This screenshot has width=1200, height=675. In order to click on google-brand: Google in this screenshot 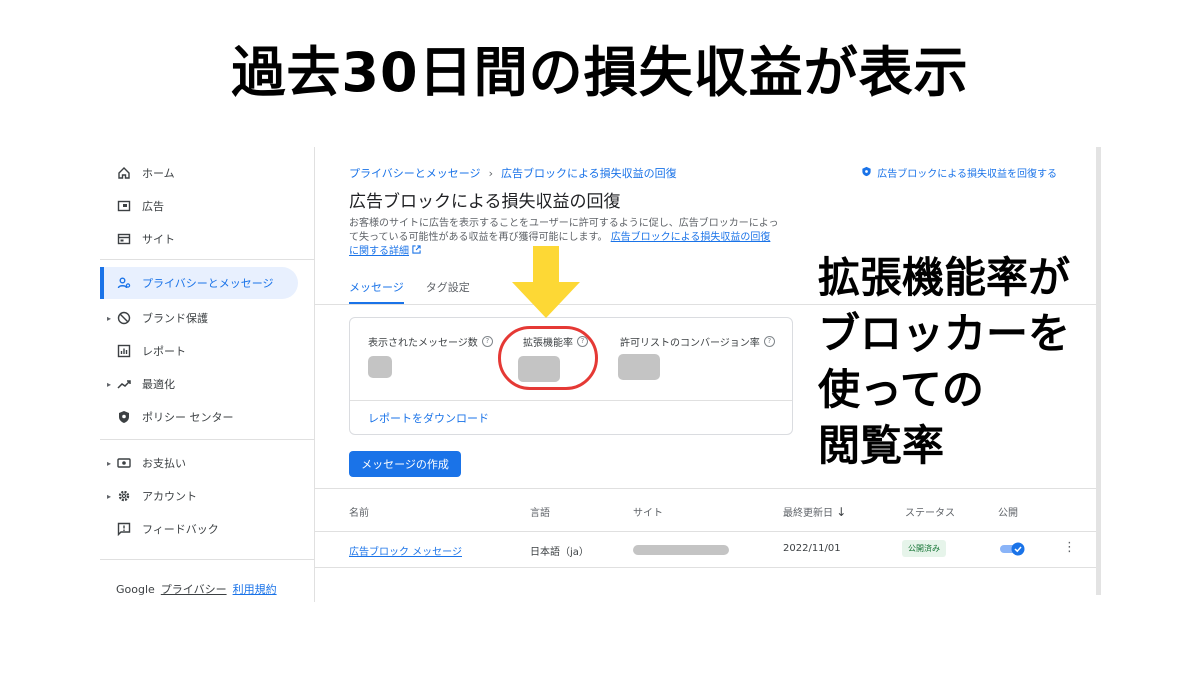, I will do `click(135, 589)`.